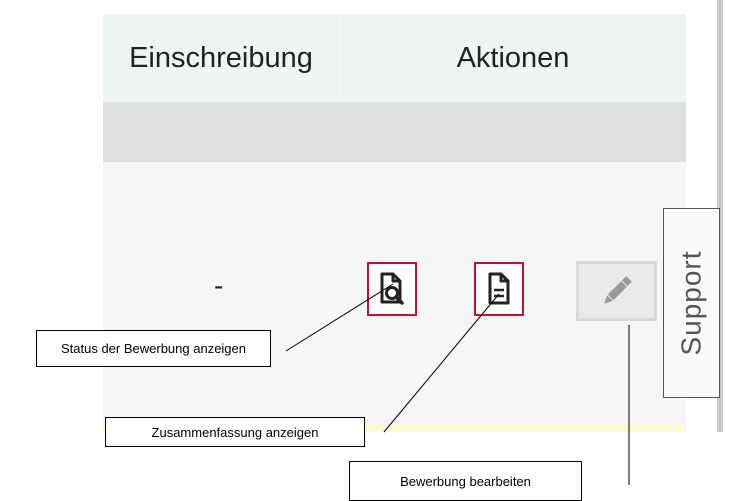 Image resolution: width=731 pixels, height=501 pixels. I want to click on edit-callout: Bewerbung bearbeiten, so click(465, 481).